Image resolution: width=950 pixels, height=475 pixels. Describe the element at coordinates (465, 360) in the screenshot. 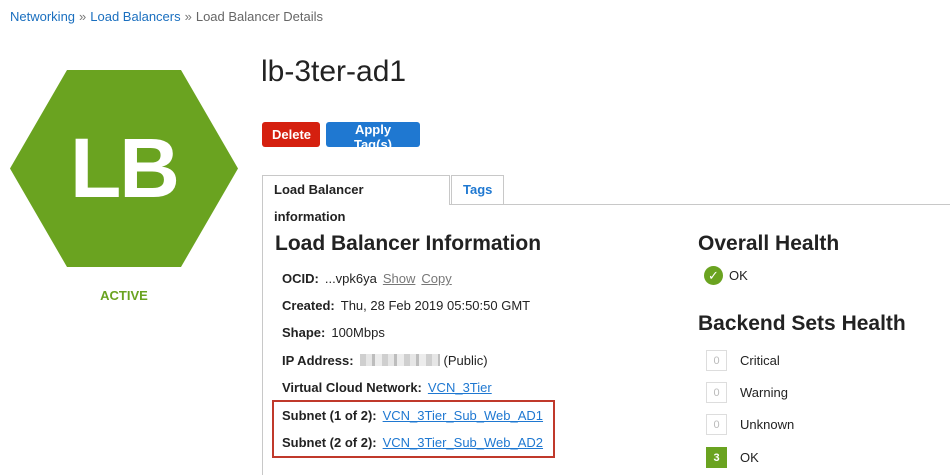

I see `ip-address-suffix: (Public)` at that location.